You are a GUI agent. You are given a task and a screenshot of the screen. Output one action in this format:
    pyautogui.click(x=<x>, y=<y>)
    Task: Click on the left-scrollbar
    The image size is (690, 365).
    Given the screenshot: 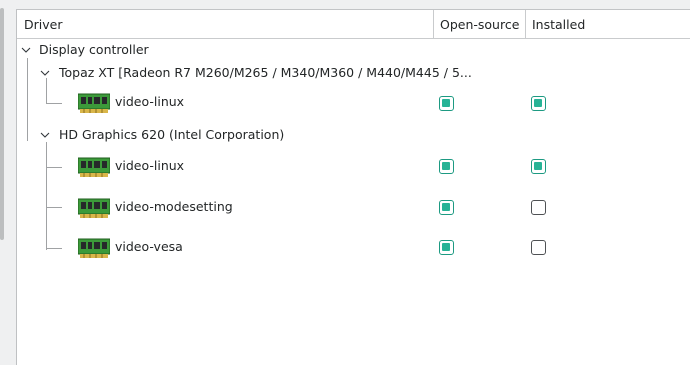 What is the action you would take?
    pyautogui.click(x=2, y=124)
    